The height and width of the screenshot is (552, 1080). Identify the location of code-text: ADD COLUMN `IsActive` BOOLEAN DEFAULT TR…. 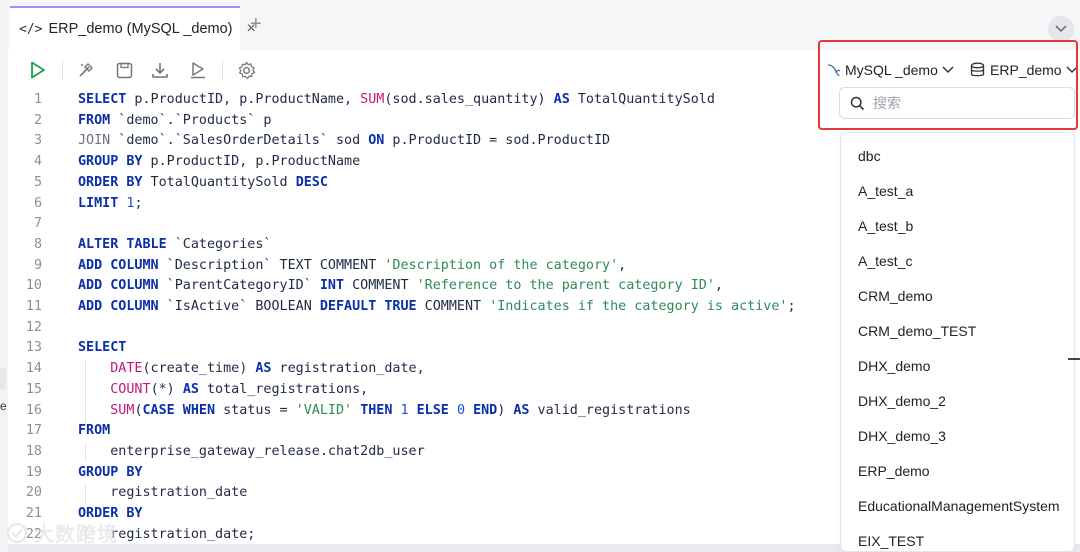
(437, 307).